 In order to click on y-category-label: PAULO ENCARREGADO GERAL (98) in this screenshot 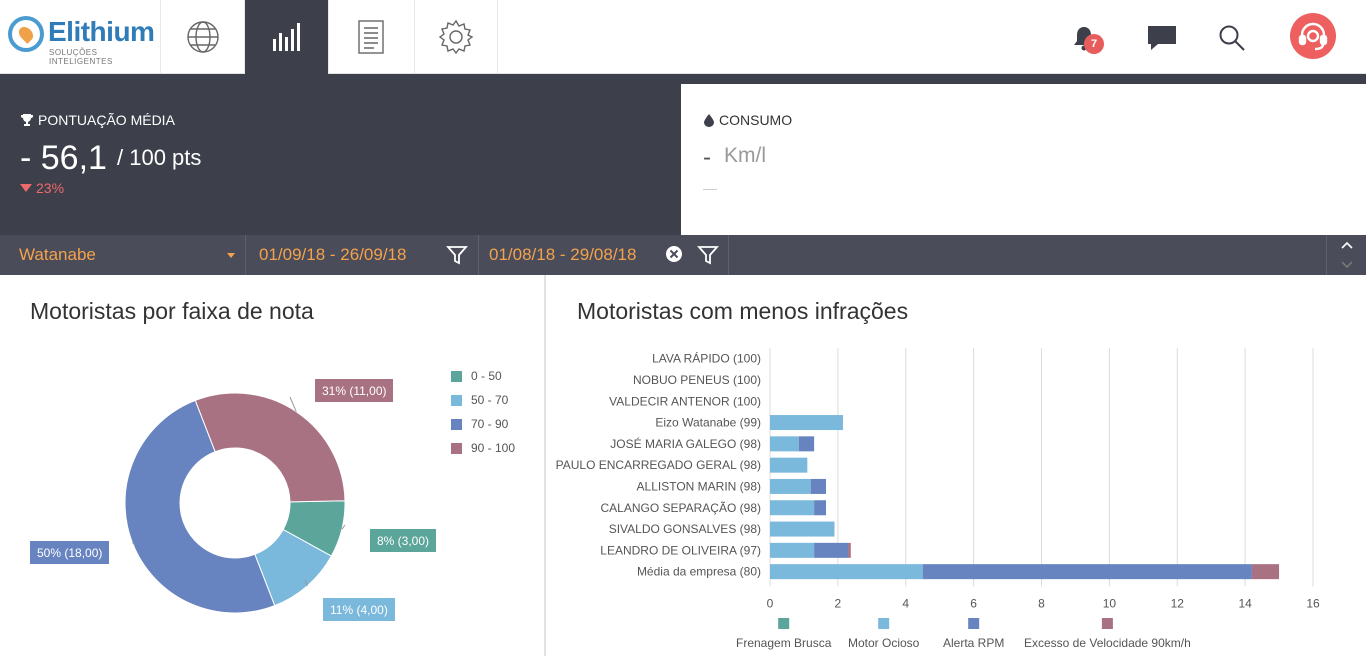, I will do `click(658, 465)`.